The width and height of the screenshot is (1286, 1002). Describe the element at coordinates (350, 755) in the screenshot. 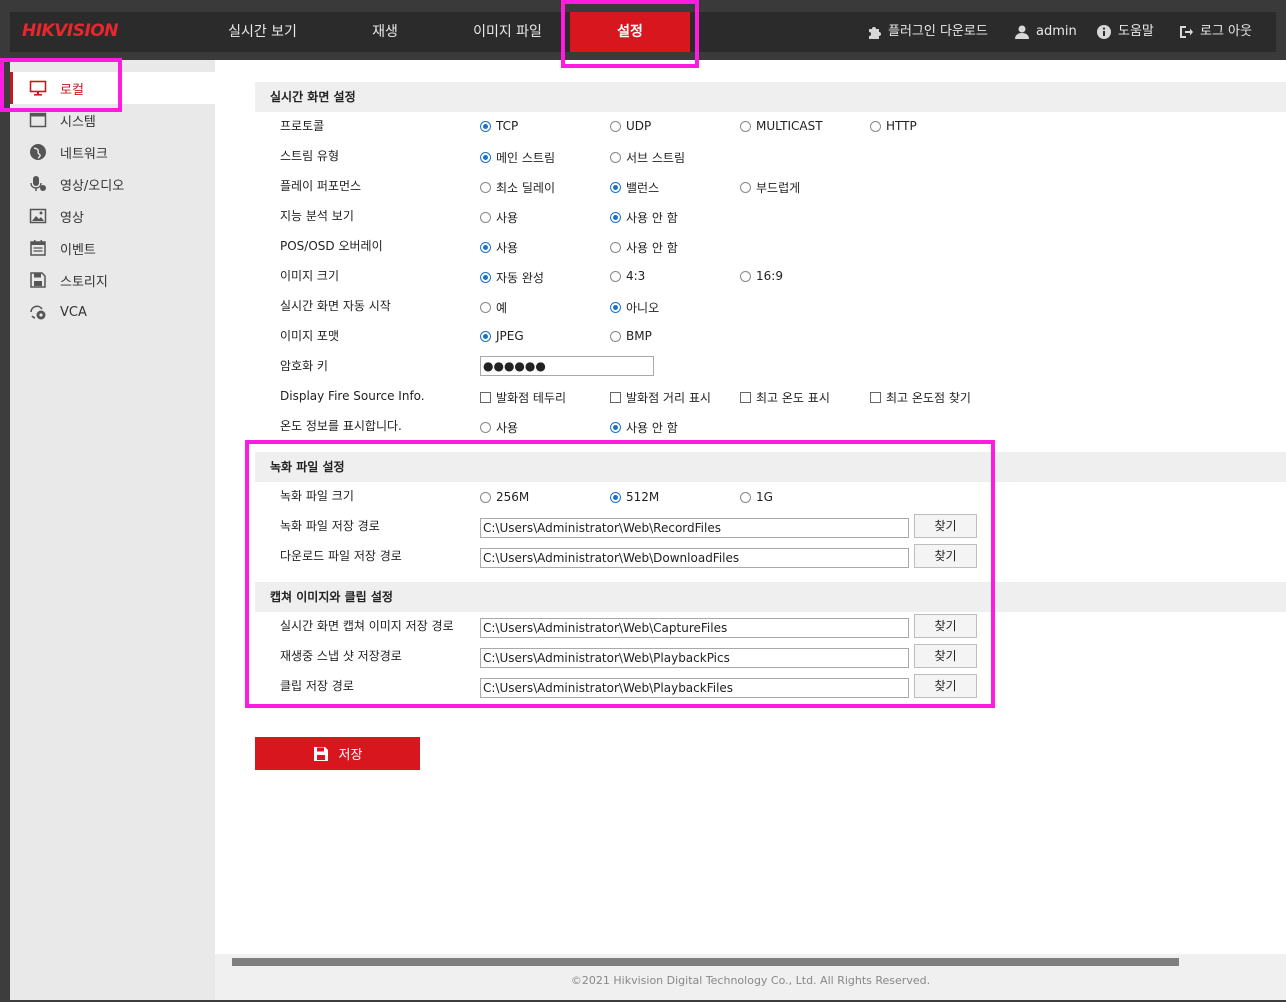

I see `save-button-label: 저장` at that location.